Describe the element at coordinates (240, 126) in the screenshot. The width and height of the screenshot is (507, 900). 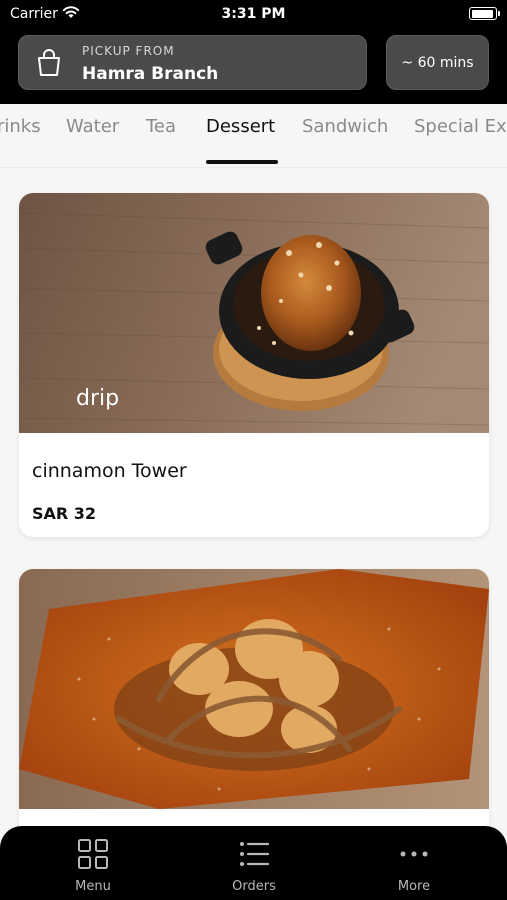
I see `tab-dessert: Dessert` at that location.